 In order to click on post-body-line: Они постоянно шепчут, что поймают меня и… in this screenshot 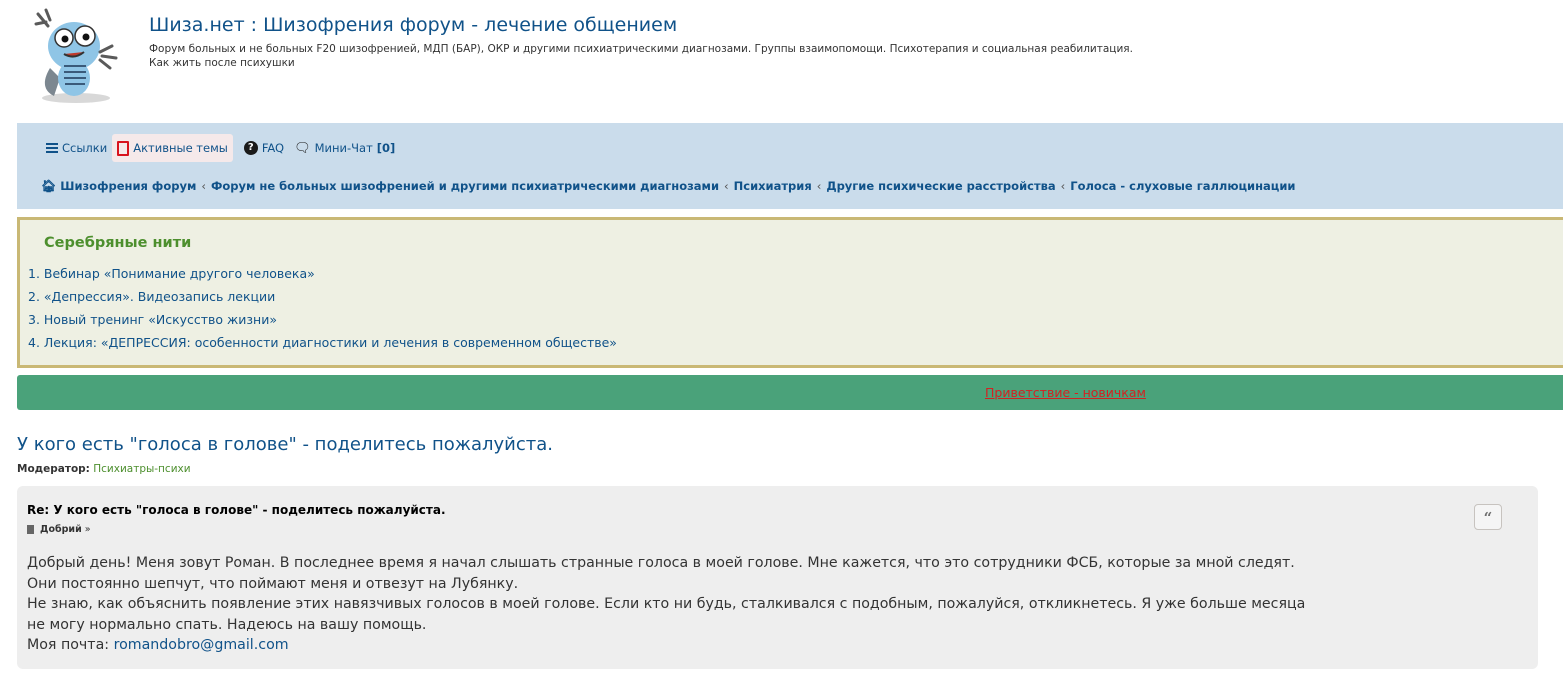, I will do `click(273, 583)`.